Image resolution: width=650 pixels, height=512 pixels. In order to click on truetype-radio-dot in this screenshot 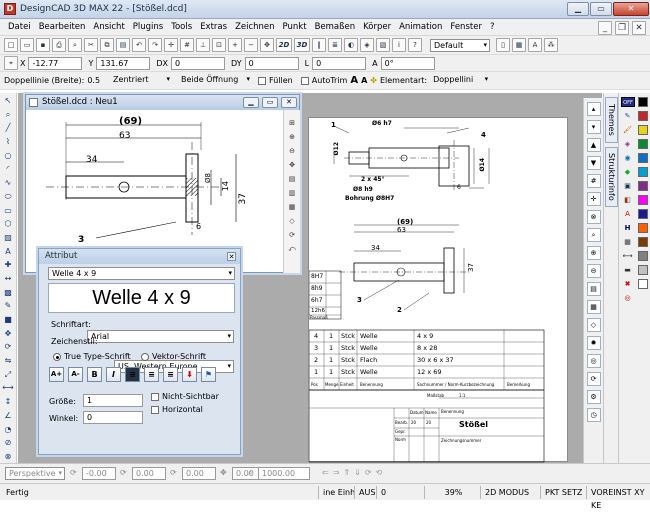, I will do `click(57, 356)`.